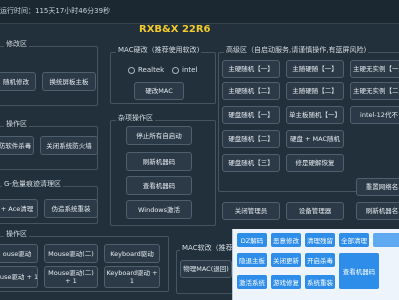  I want to click on refresh-machine-code-button: 刷新机器码, so click(159, 161).